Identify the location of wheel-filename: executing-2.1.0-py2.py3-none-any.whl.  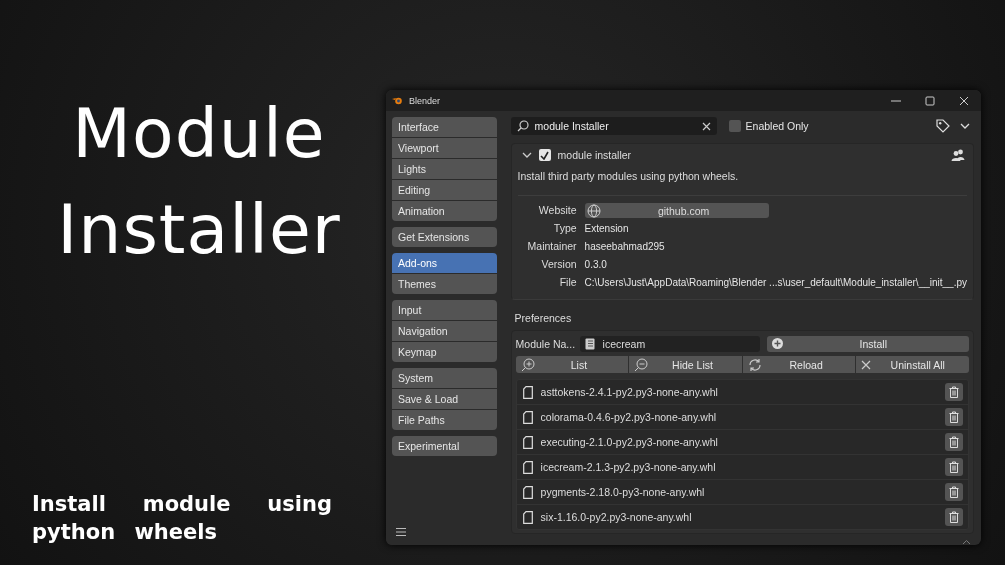
(629, 442).